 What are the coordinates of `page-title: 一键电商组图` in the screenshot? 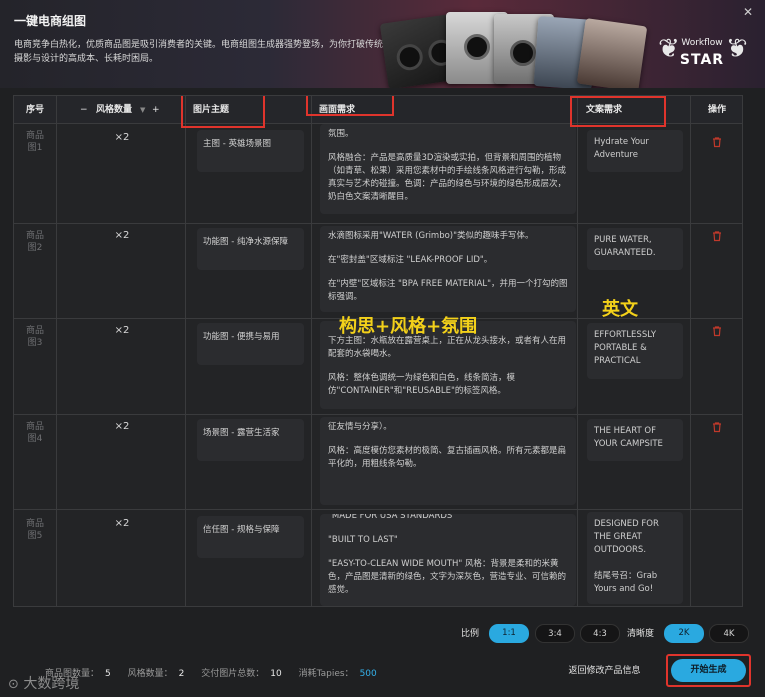 It's located at (50, 21).